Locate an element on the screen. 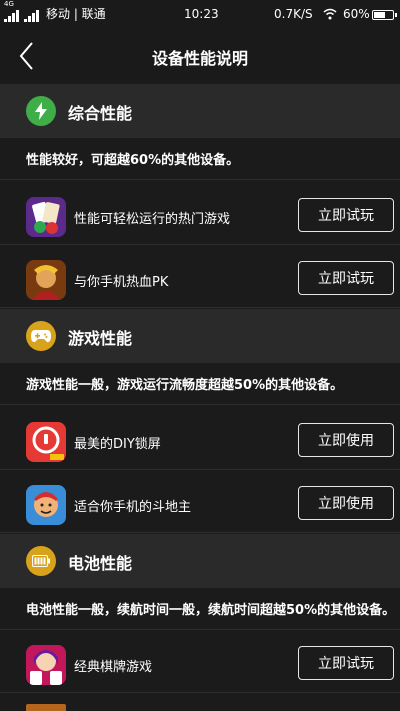 The height and width of the screenshot is (711, 400). section-description: 性能较好，可超越60%的其他设备。 is located at coordinates (200, 159).